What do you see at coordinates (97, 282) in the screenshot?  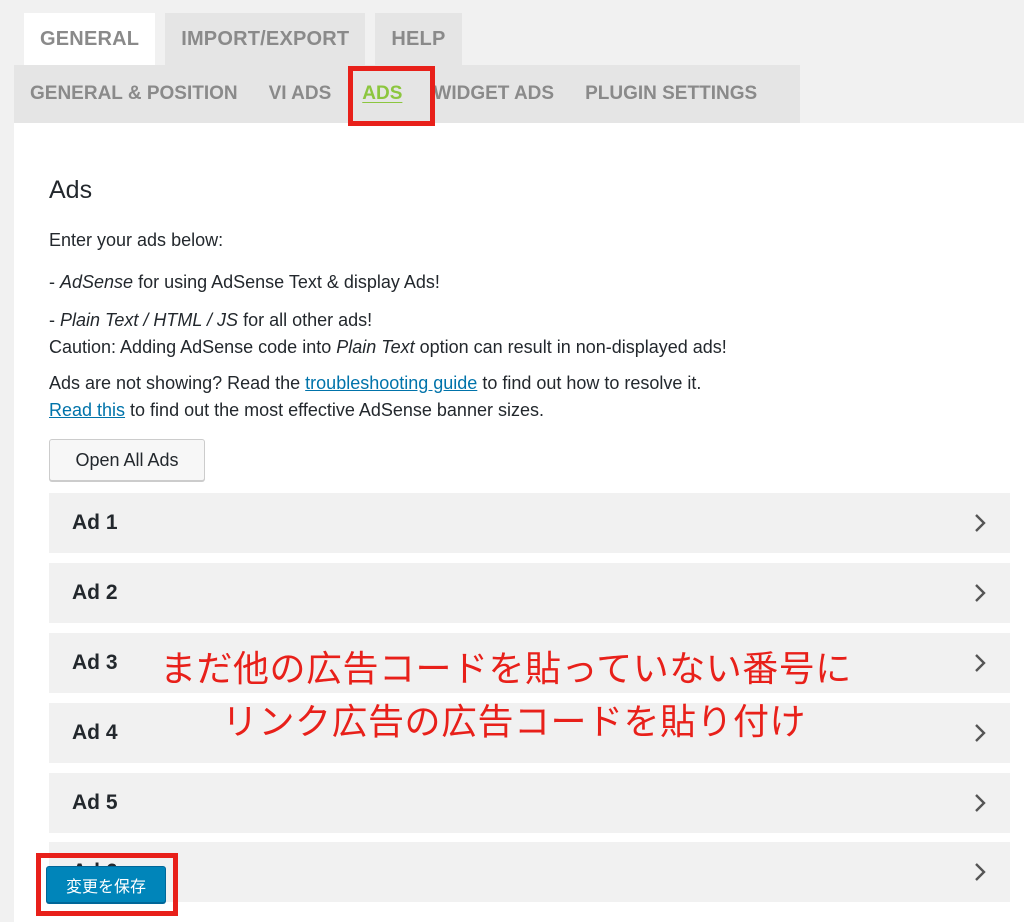 I see `adsense-emphasis: AdSense` at bounding box center [97, 282].